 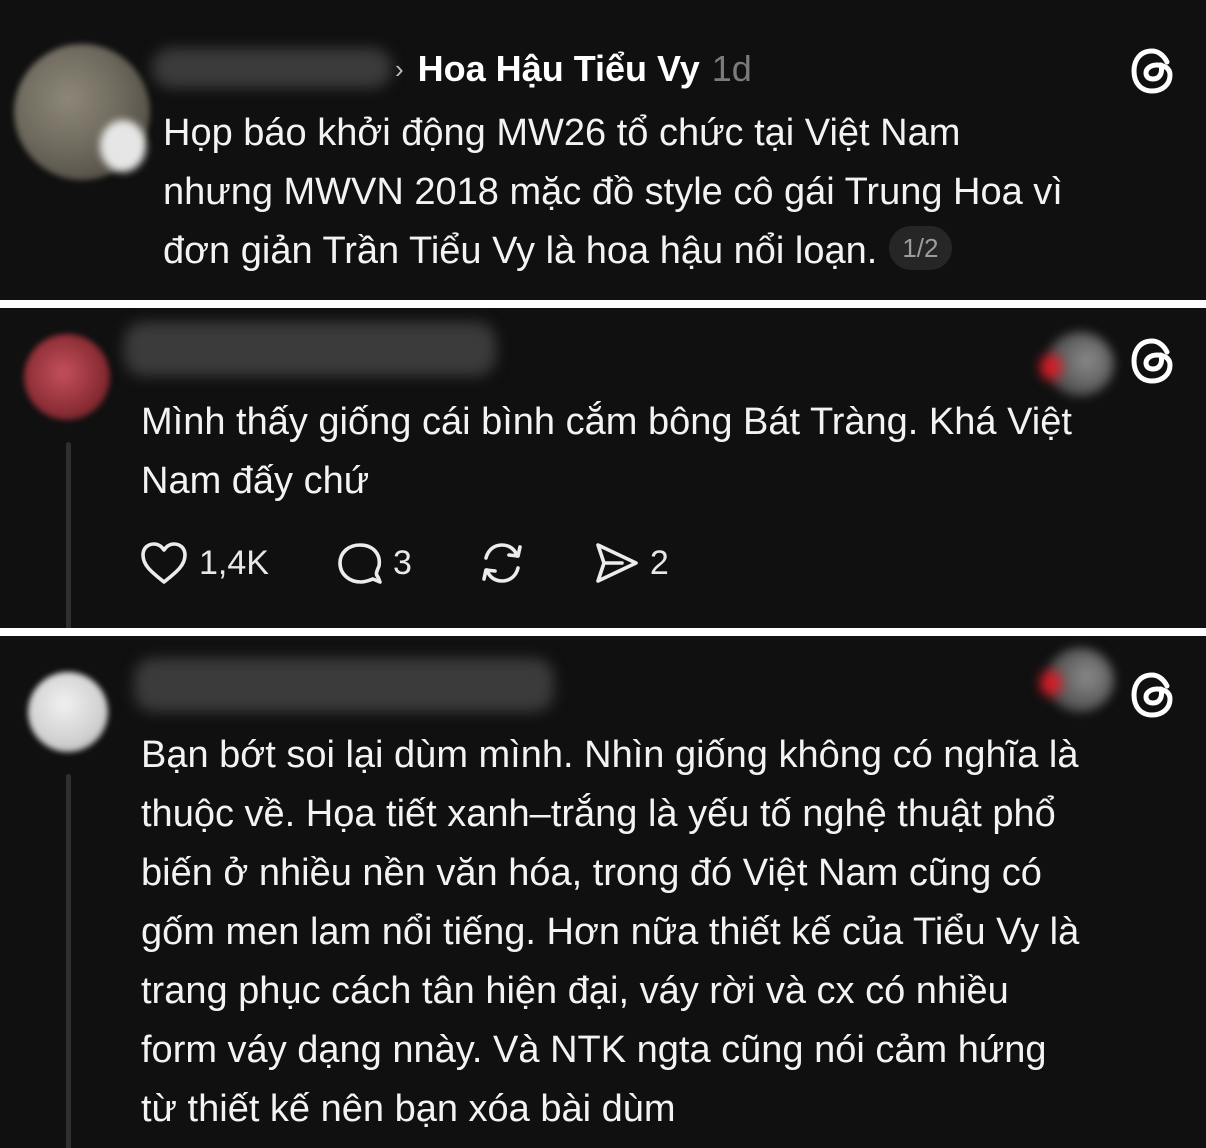 I want to click on share-count: 2, so click(x=659, y=562).